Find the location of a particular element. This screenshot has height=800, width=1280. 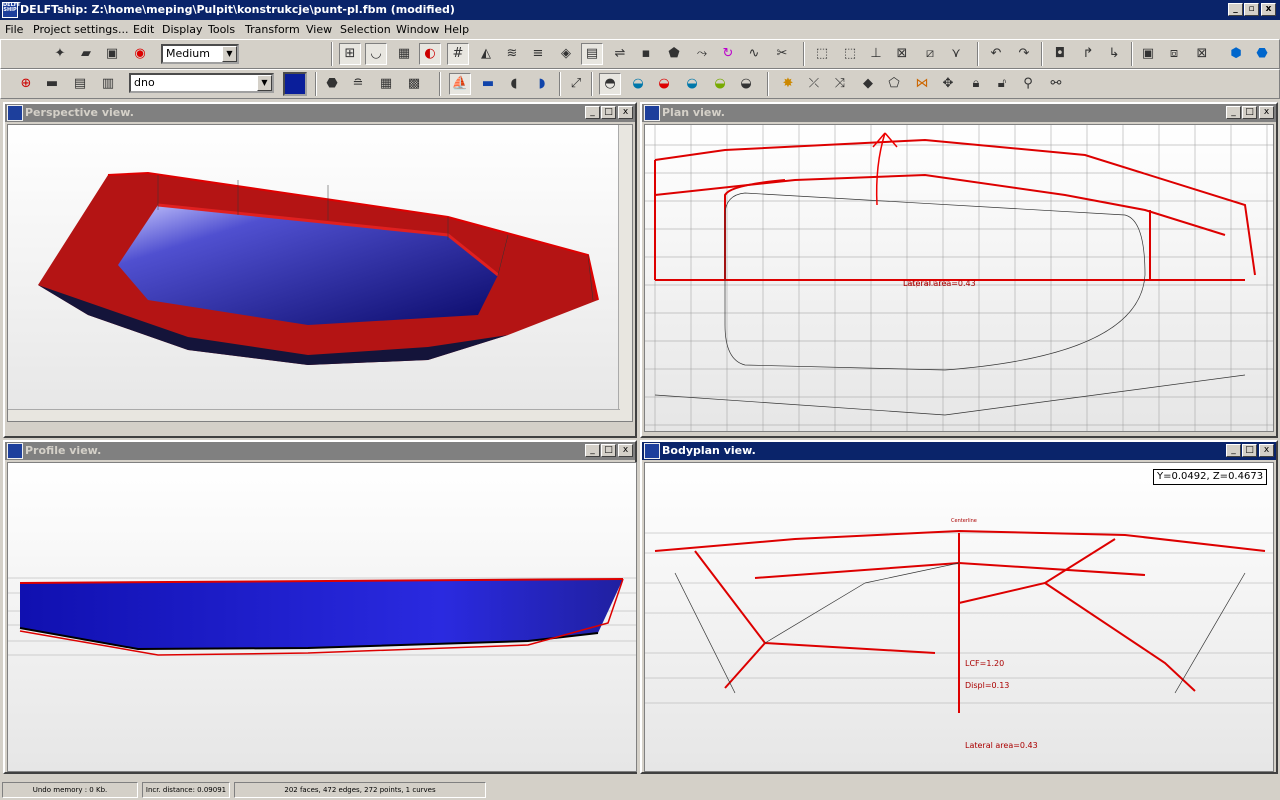

redo-icon: ↷ is located at coordinates (1024, 54).